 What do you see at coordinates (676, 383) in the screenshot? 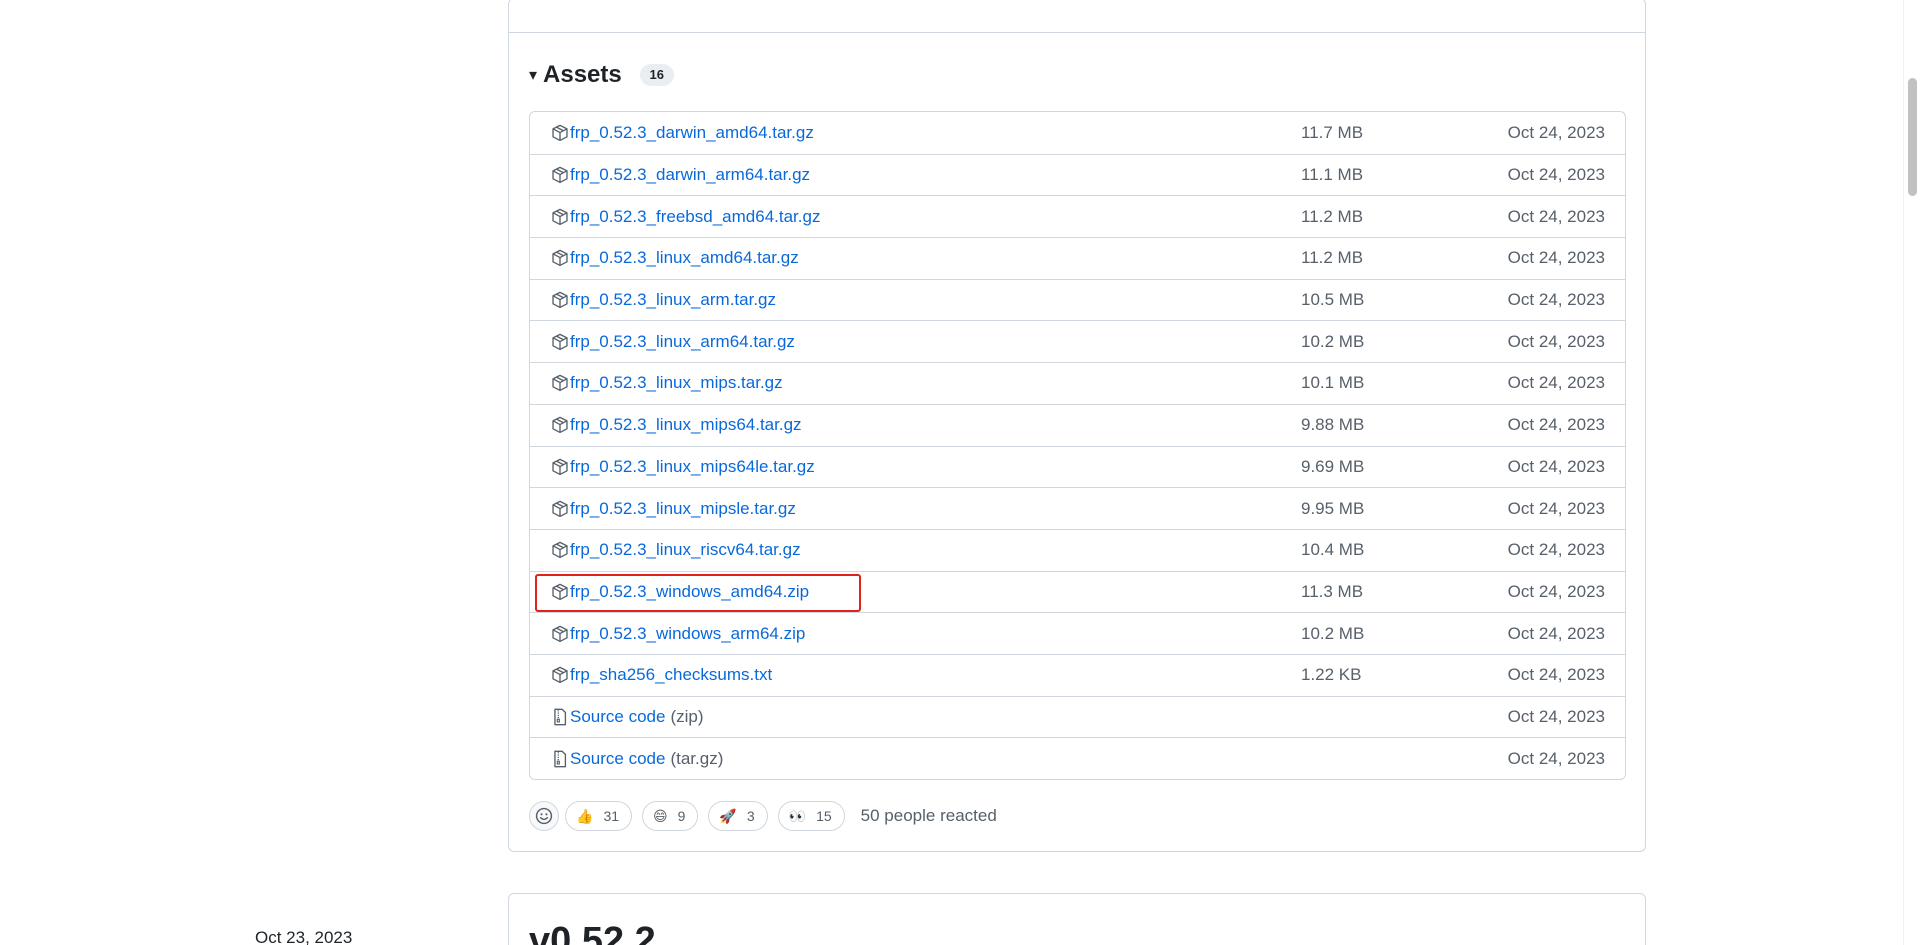
I see `asset-download-link: frp_0.52.3_linux_mips.tar.gz` at bounding box center [676, 383].